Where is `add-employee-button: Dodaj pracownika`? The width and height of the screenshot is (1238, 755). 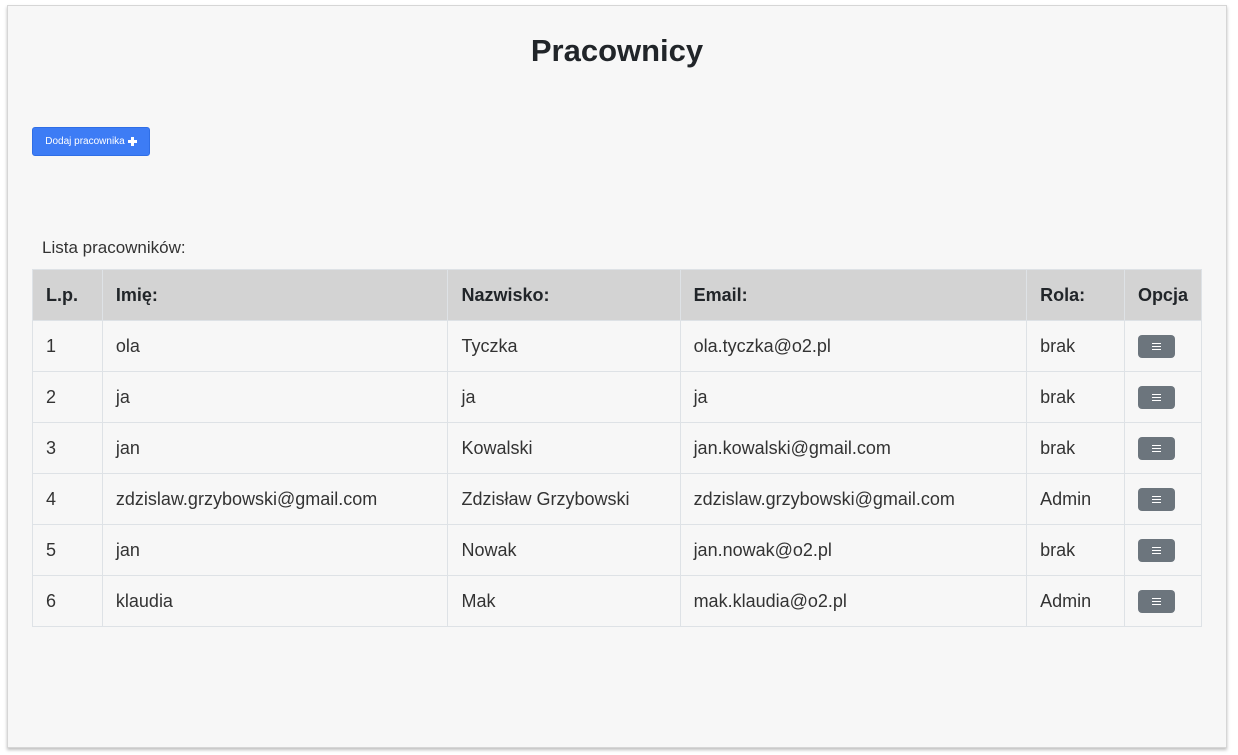
add-employee-button: Dodaj pracownika is located at coordinates (91, 141).